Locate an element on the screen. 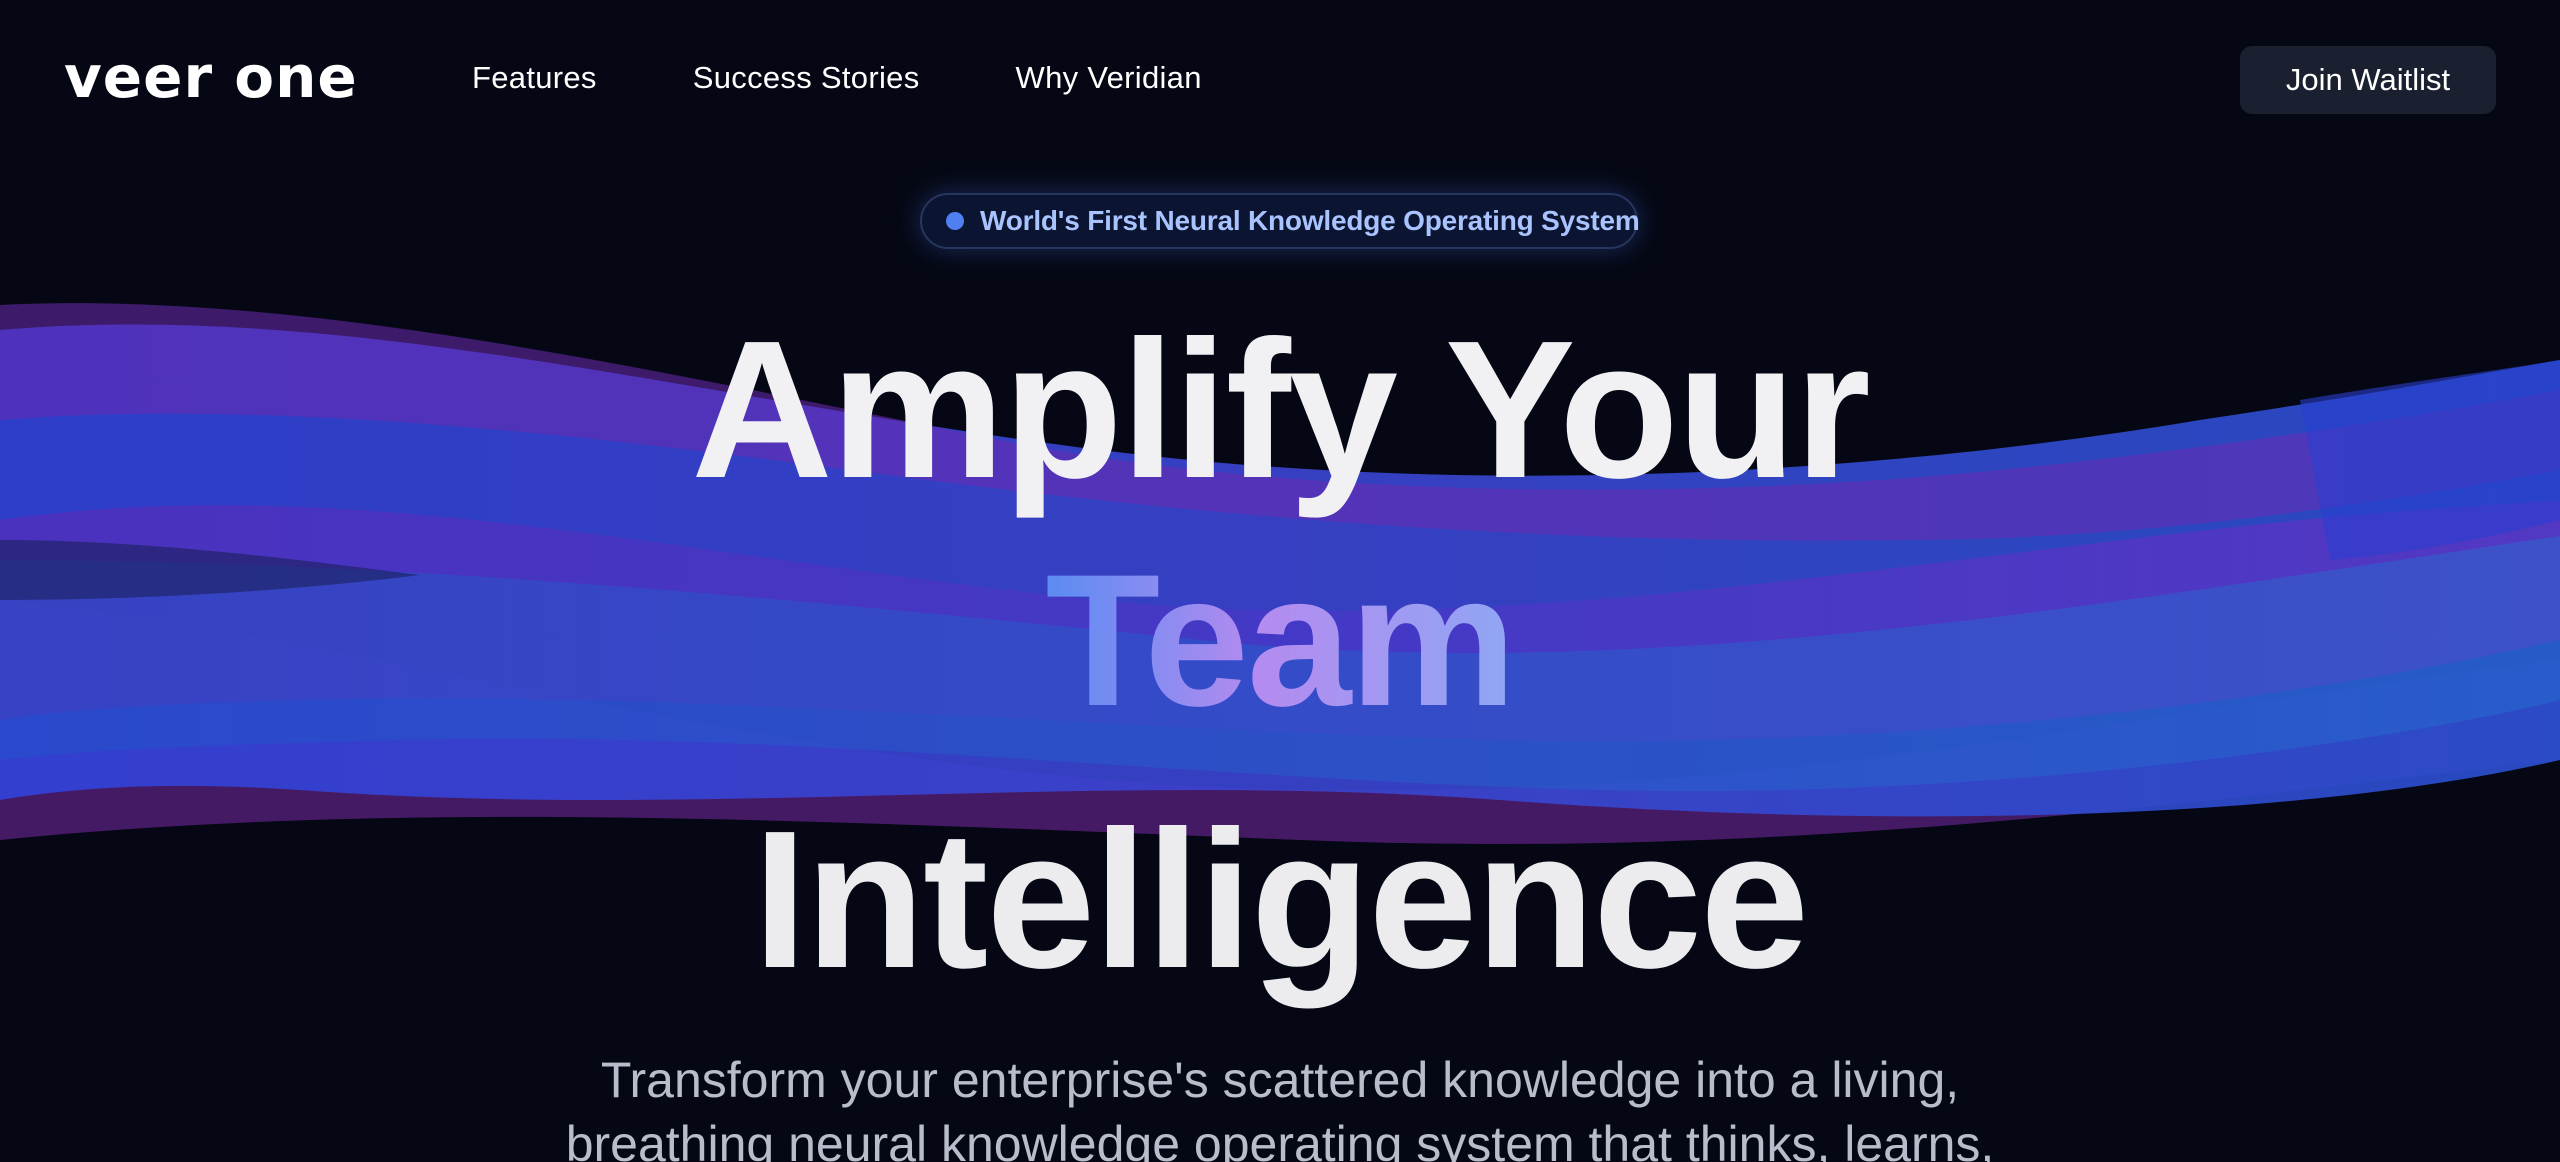 The width and height of the screenshot is (2560, 1162). brand-logo: veer one is located at coordinates (211, 77).